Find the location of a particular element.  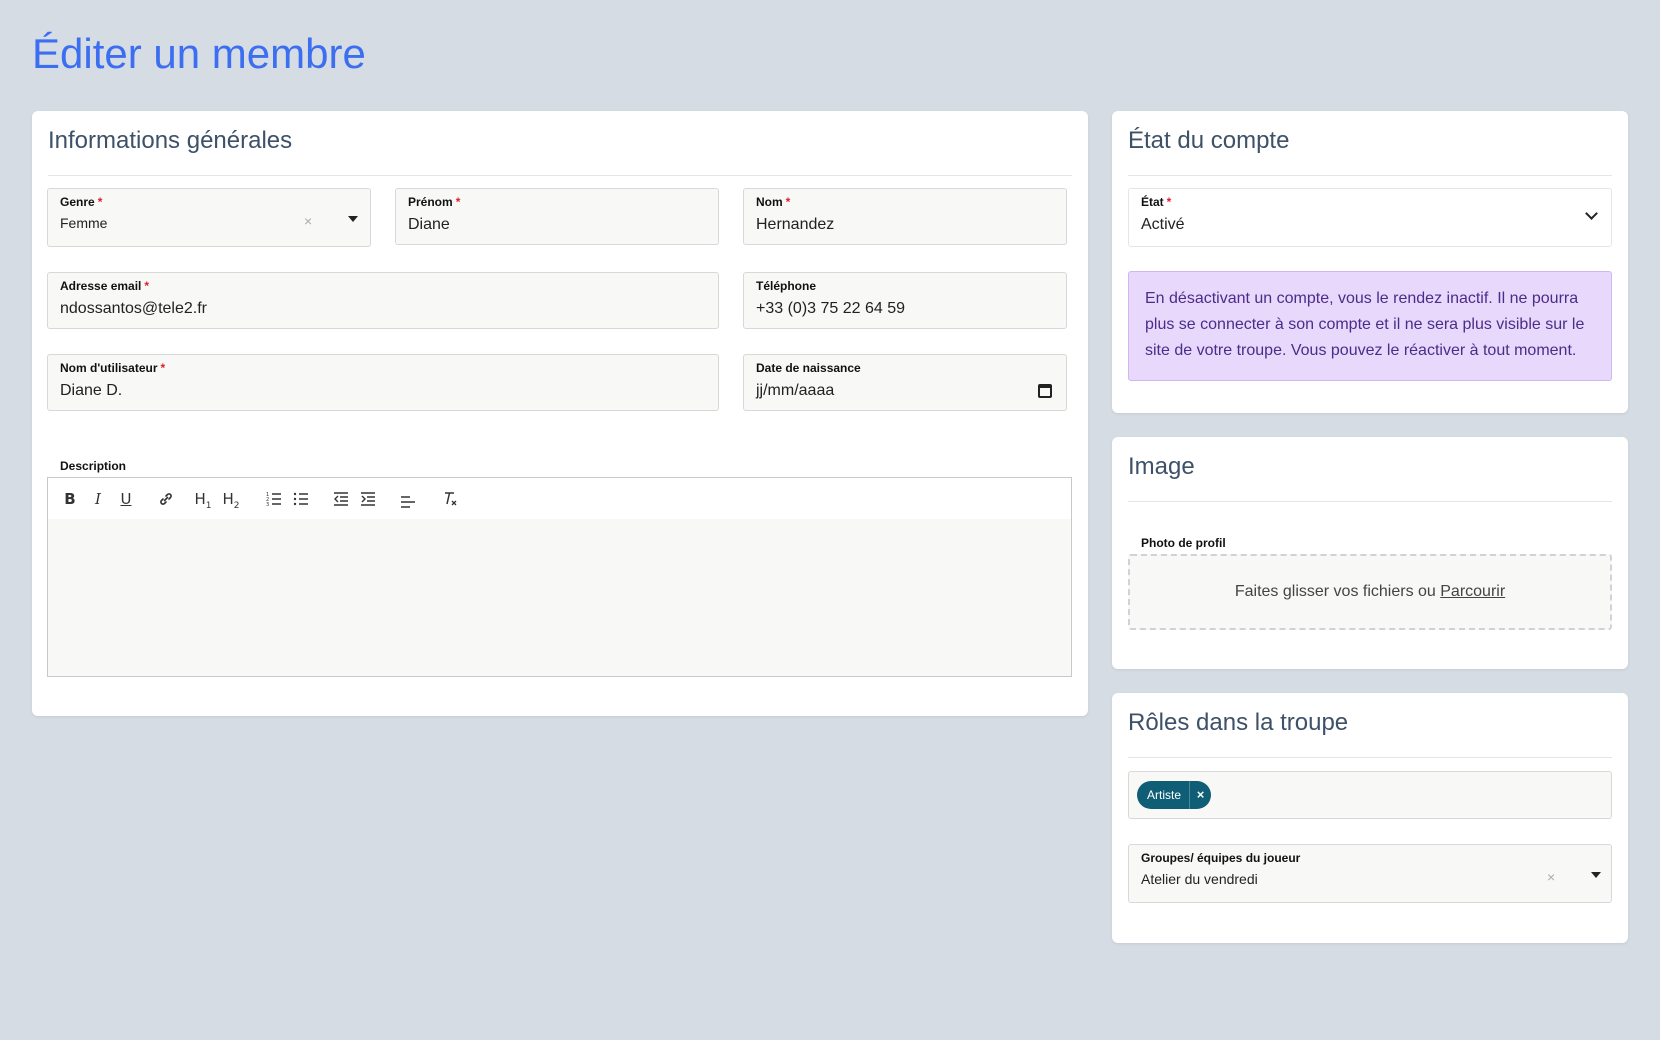

nom-label: Nom * is located at coordinates (773, 202).